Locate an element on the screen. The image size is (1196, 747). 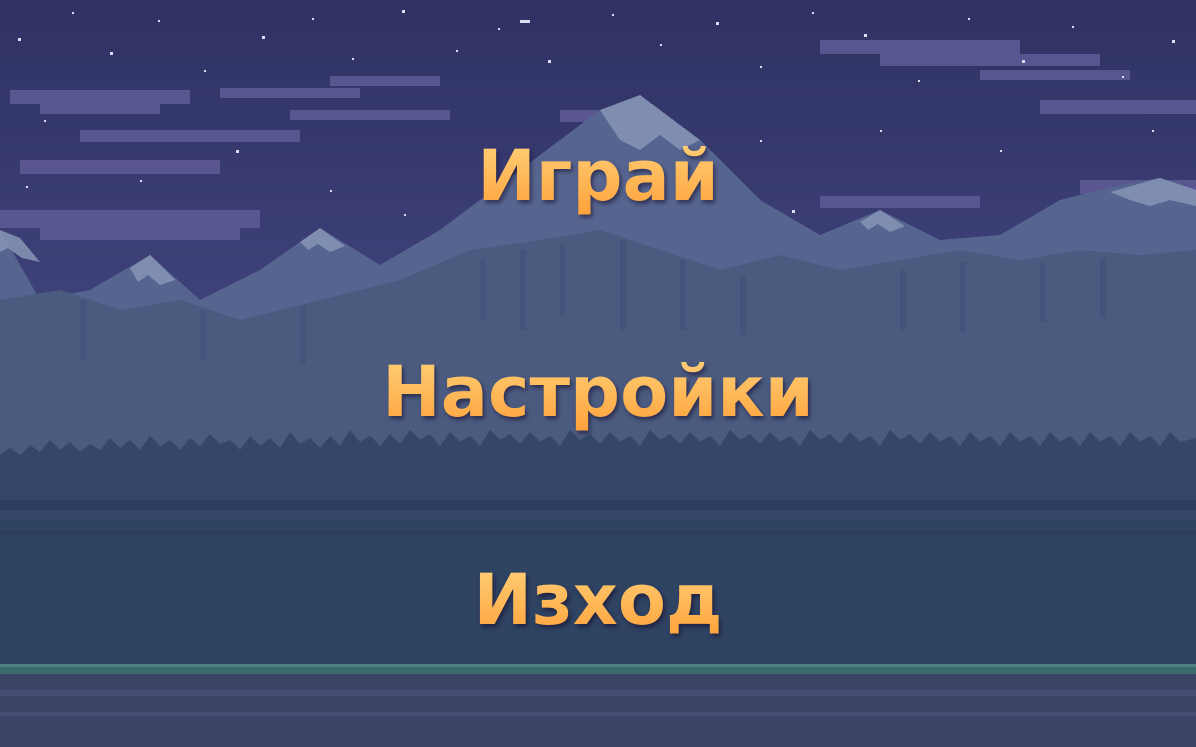
settings-button: Настройки is located at coordinates (598, 392).